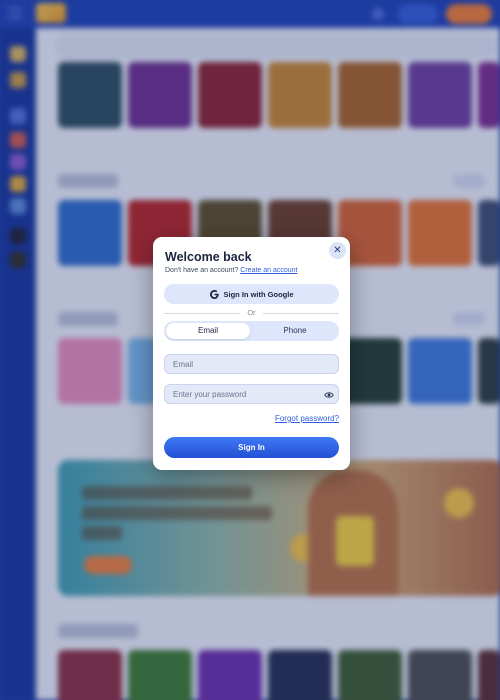  What do you see at coordinates (214, 294) in the screenshot?
I see `google-icon` at bounding box center [214, 294].